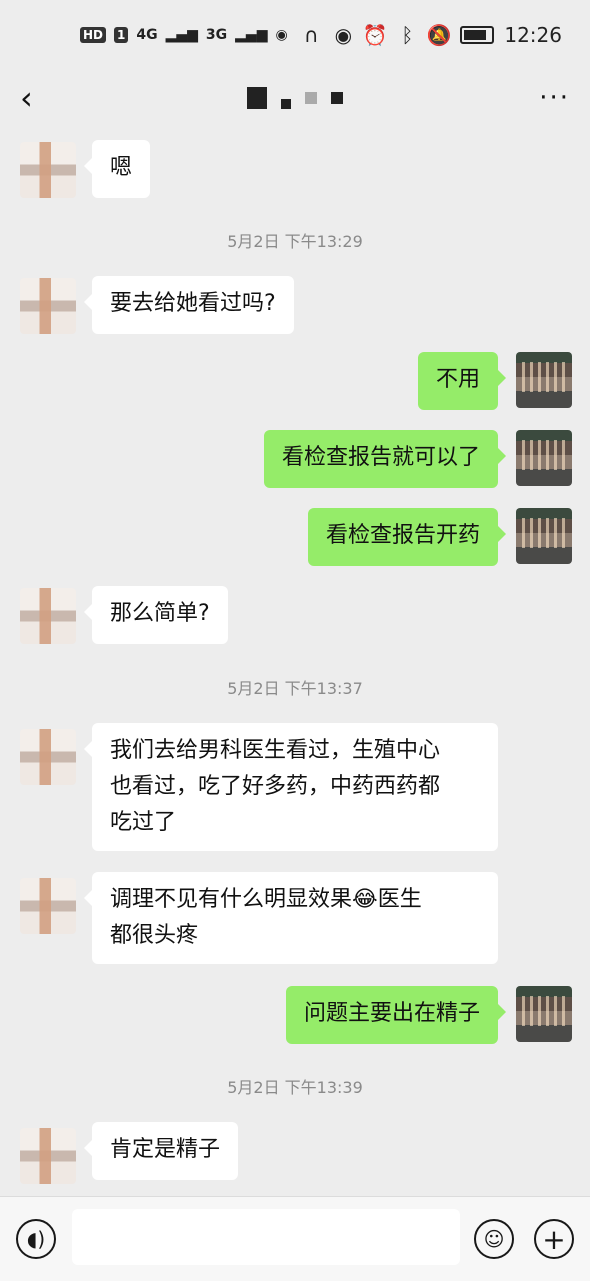 The height and width of the screenshot is (1281, 590). Describe the element at coordinates (266, 899) in the screenshot. I see `message-text-line: 调理不见有什么明显效果😂医生` at that location.